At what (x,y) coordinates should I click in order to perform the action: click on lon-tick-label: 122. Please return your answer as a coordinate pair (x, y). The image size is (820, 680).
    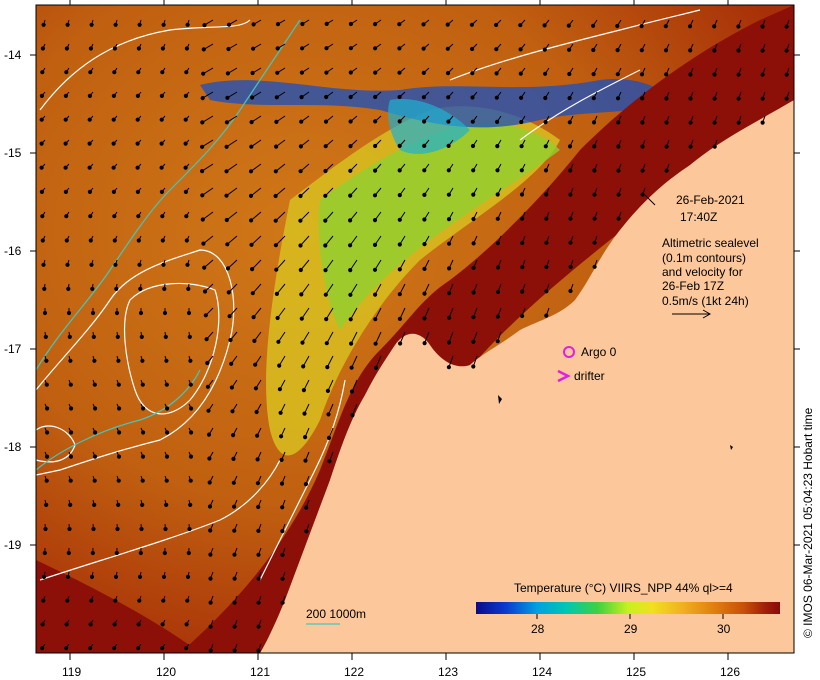
    Looking at the image, I should click on (354, 672).